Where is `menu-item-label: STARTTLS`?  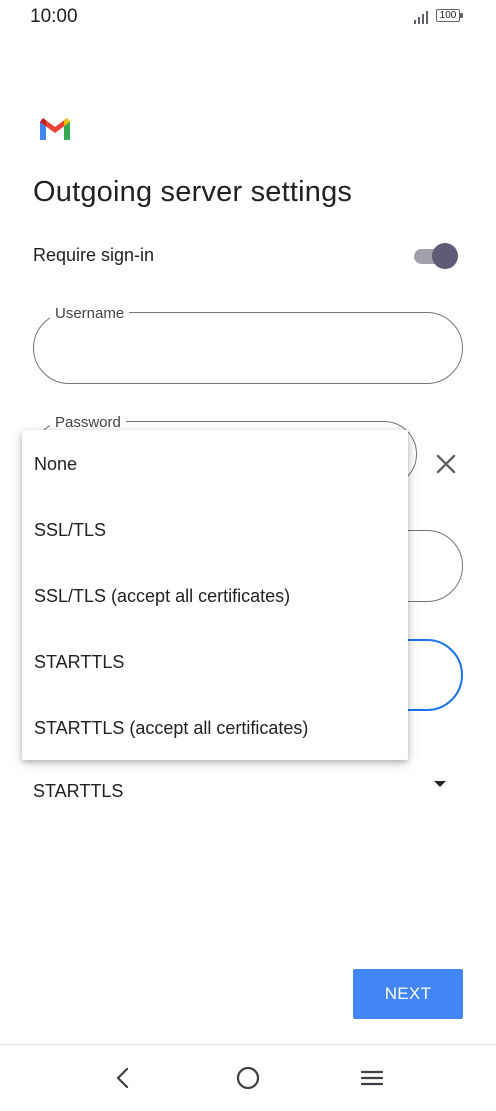
menu-item-label: STARTTLS is located at coordinates (79, 662).